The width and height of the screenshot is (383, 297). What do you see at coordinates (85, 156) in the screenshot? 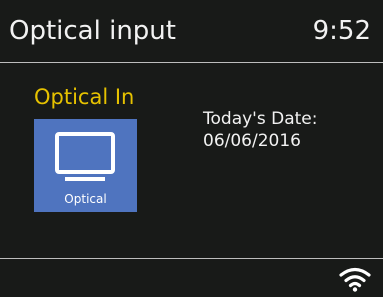
I see `tv-icon` at bounding box center [85, 156].